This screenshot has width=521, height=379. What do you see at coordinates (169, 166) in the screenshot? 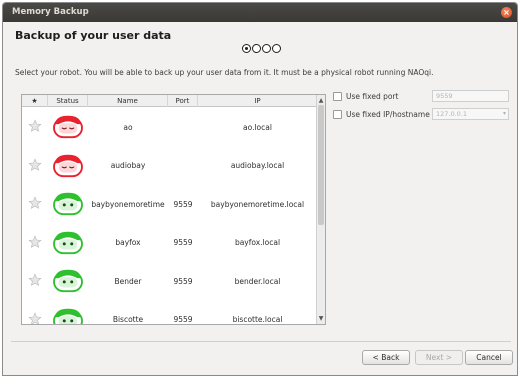
I see `table-row: audiobay audiobay.local` at bounding box center [169, 166].